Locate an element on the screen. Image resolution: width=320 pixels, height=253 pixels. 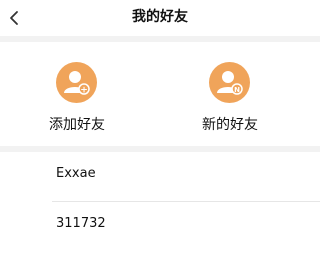
friend-name: 311732 is located at coordinates (81, 223).